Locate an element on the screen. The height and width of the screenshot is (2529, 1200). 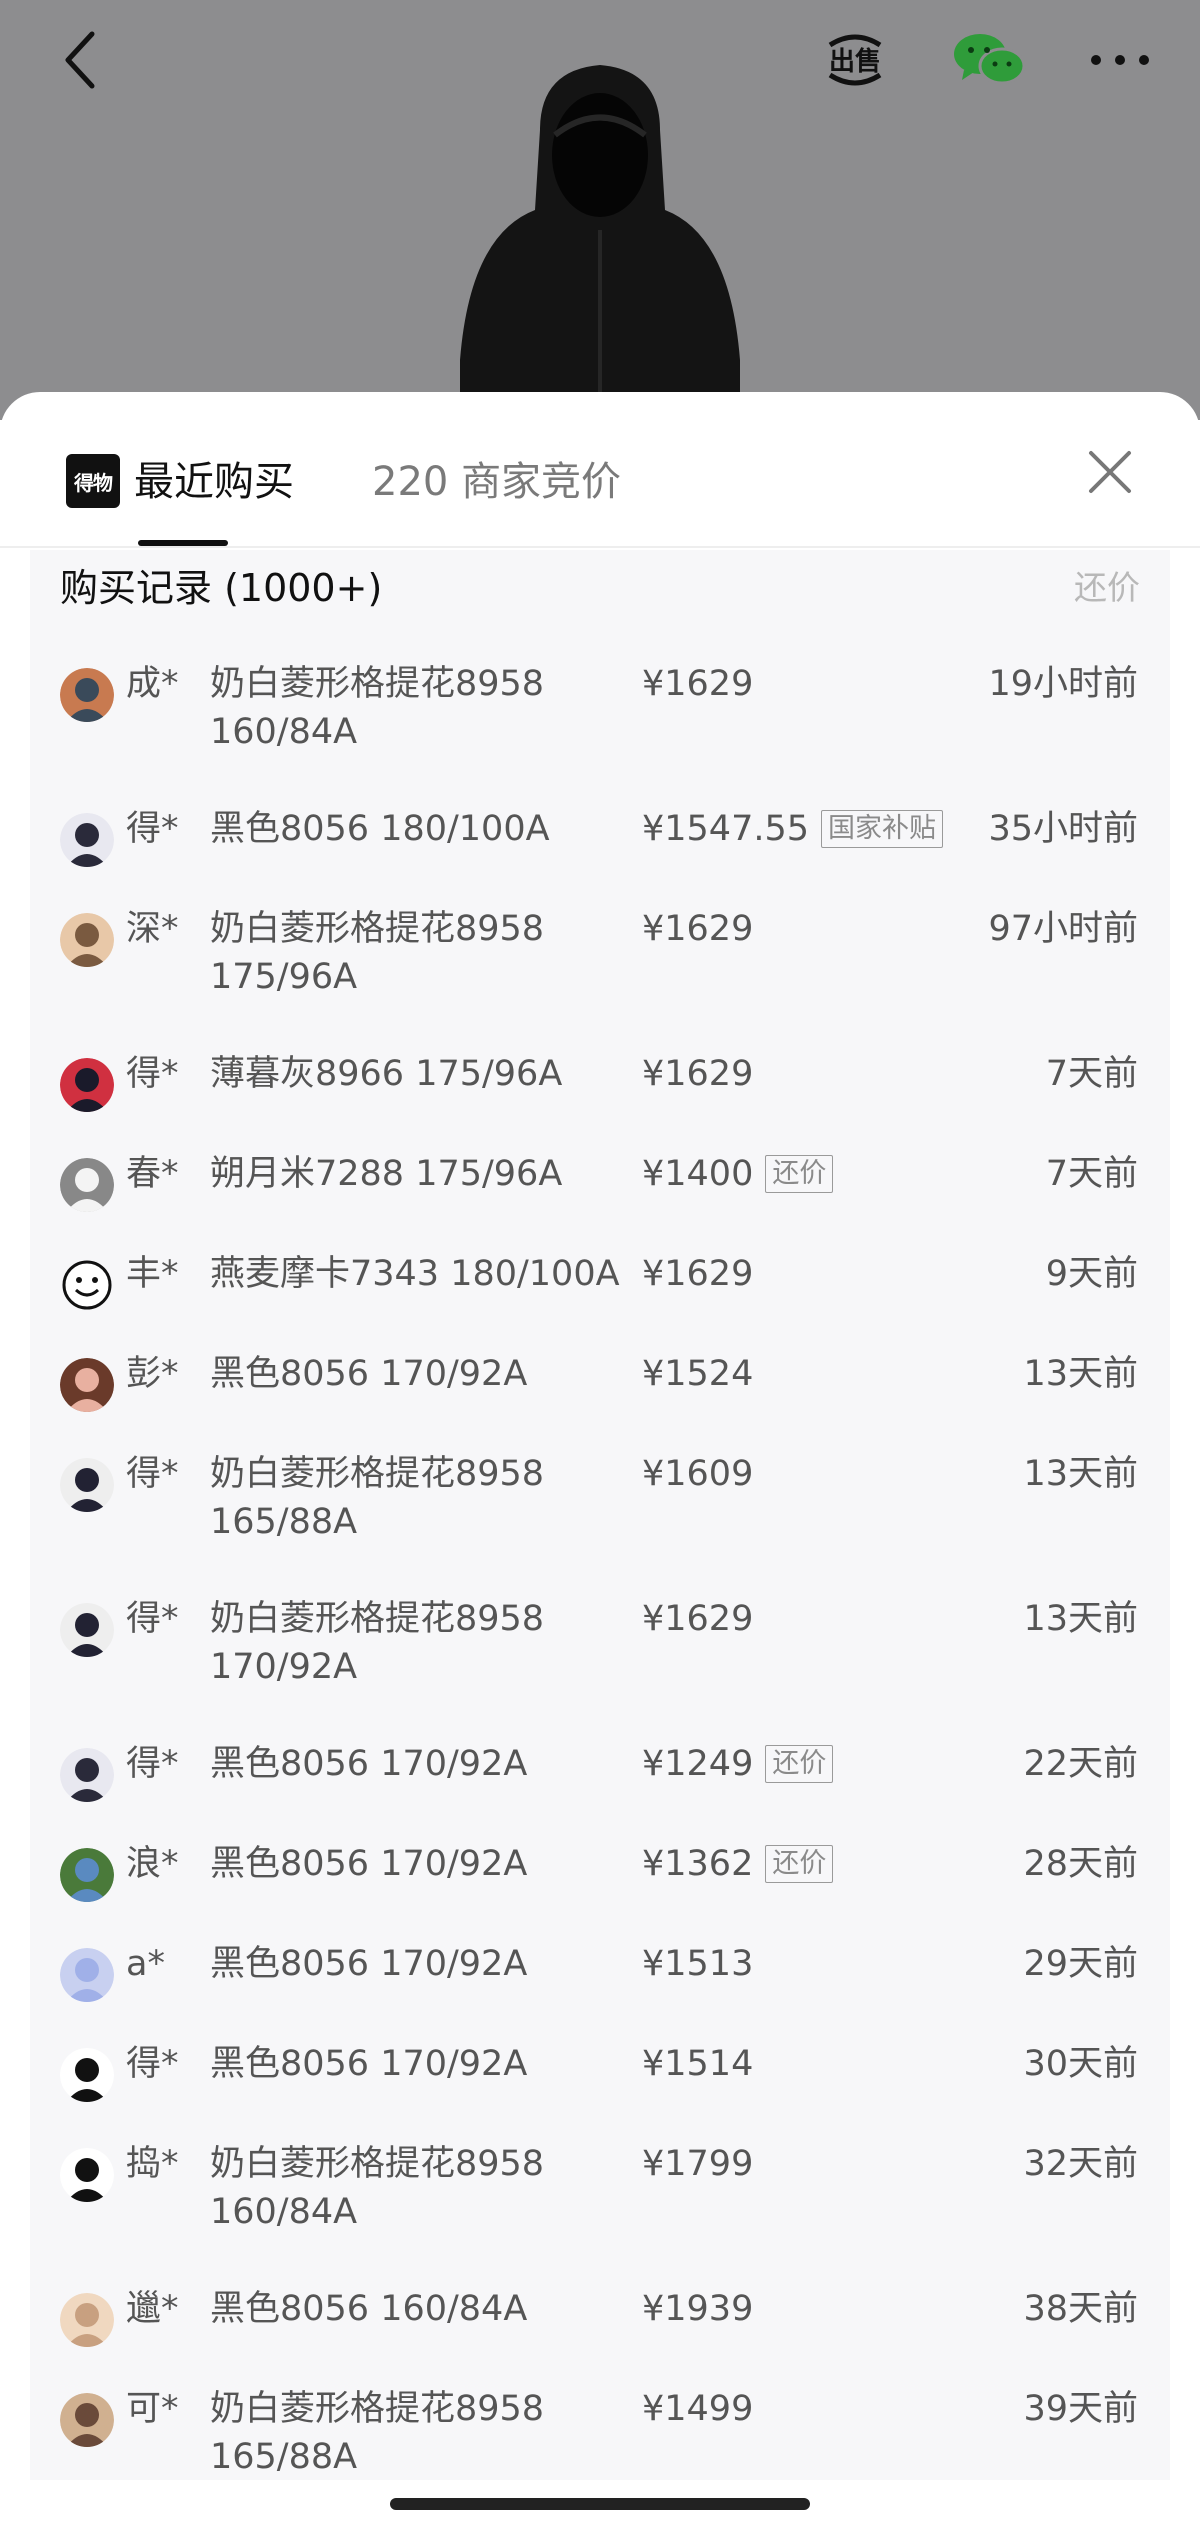
product-spec: 薄暮灰8966 175/96A is located at coordinates (386, 1074).